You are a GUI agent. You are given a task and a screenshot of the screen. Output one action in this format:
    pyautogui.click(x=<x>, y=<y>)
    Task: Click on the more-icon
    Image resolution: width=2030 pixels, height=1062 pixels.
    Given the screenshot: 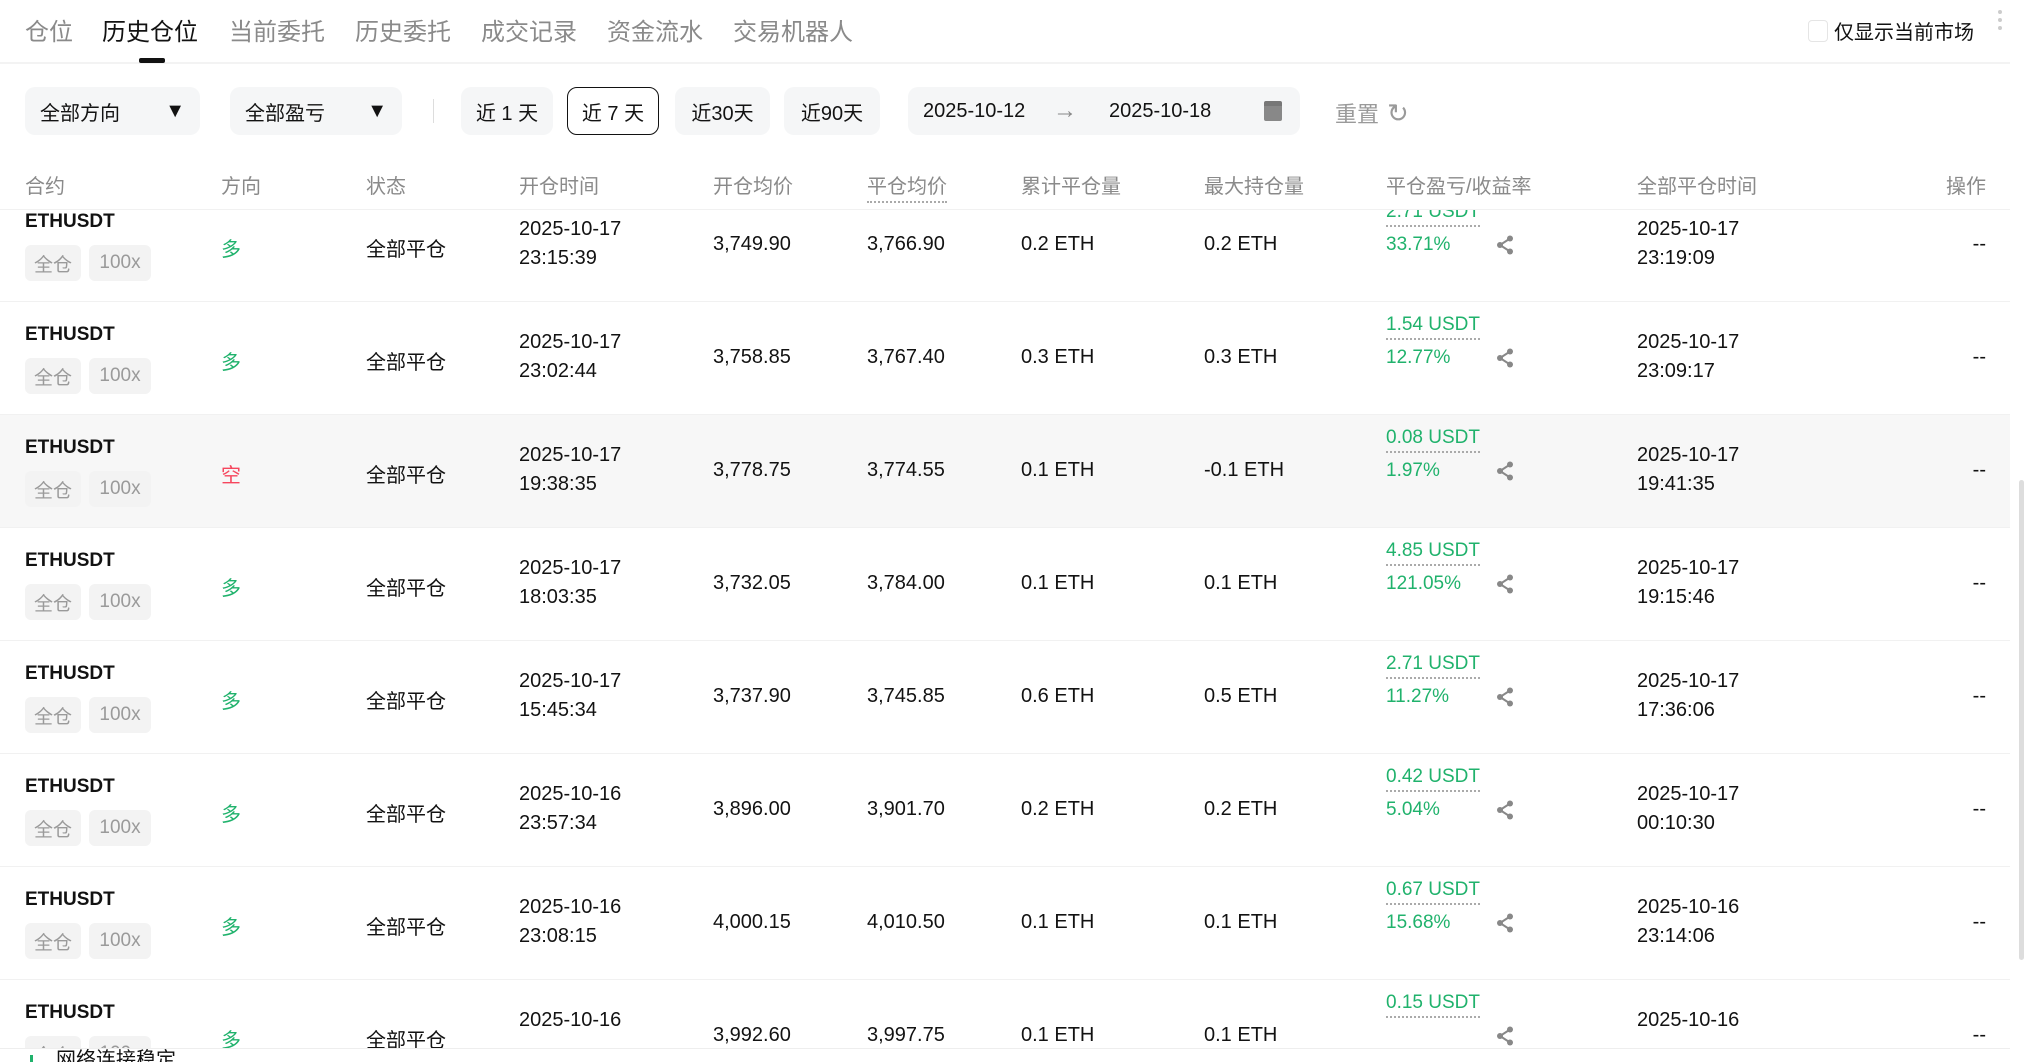 What is the action you would take?
    pyautogui.click(x=2002, y=20)
    